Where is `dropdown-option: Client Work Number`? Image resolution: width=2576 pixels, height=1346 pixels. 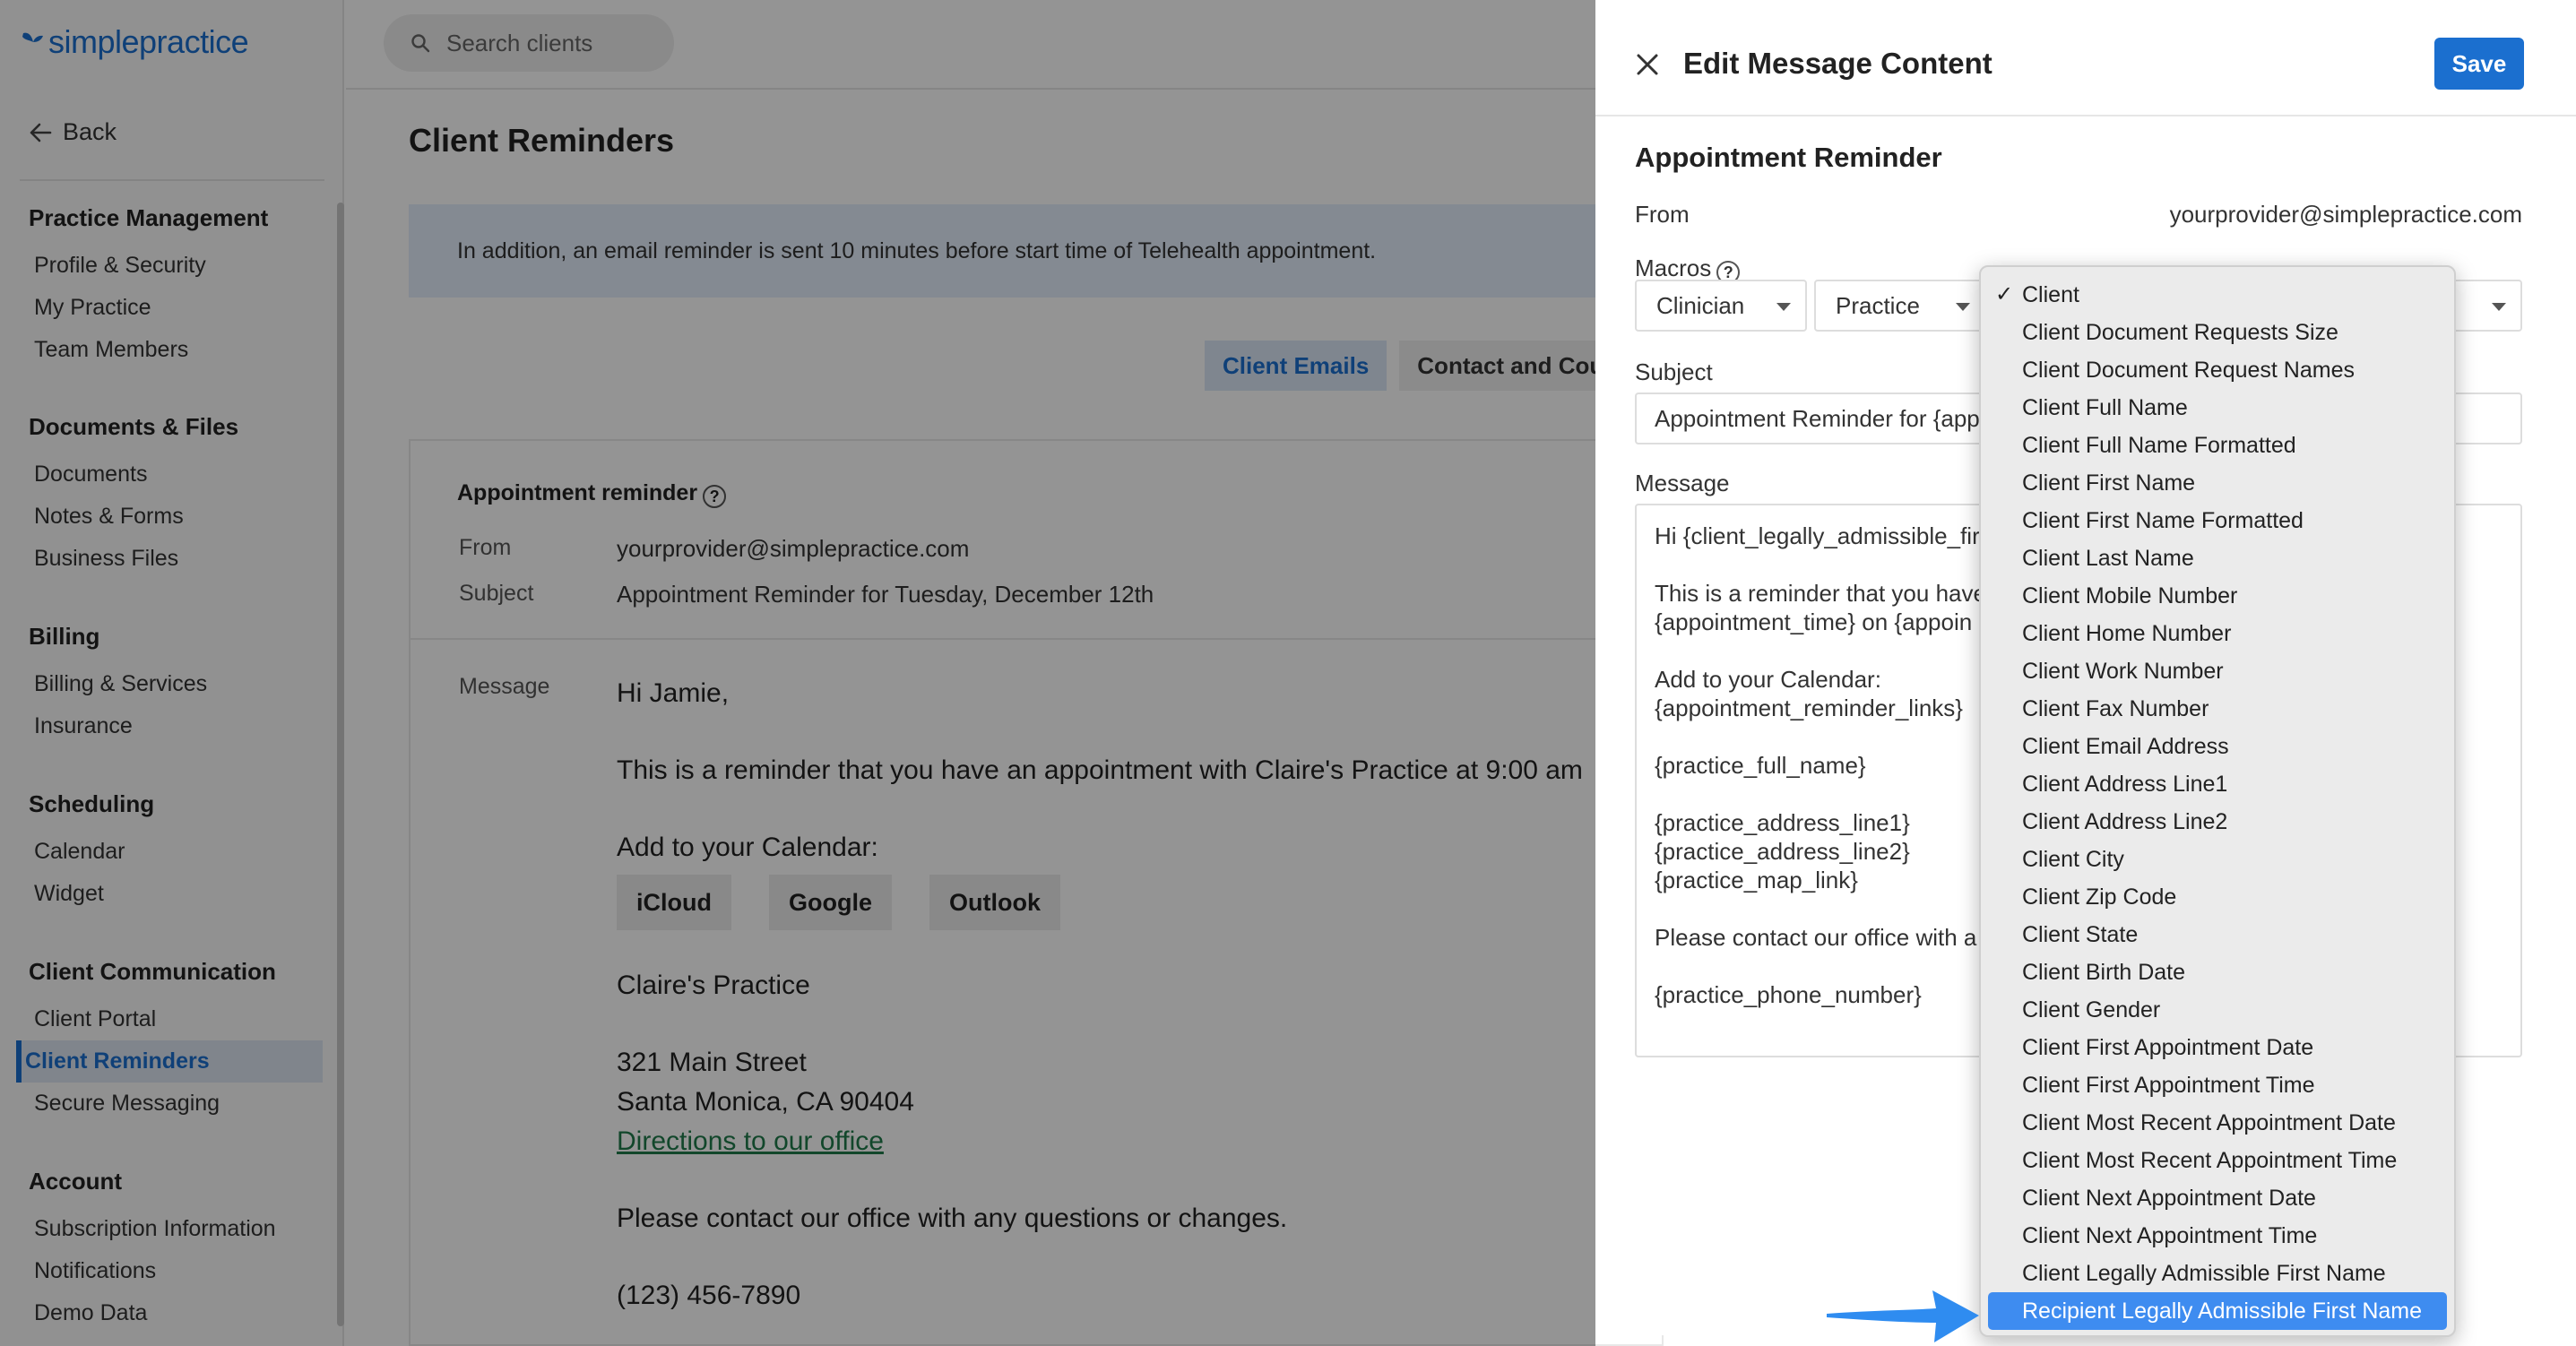 dropdown-option: Client Work Number is located at coordinates (2217, 671).